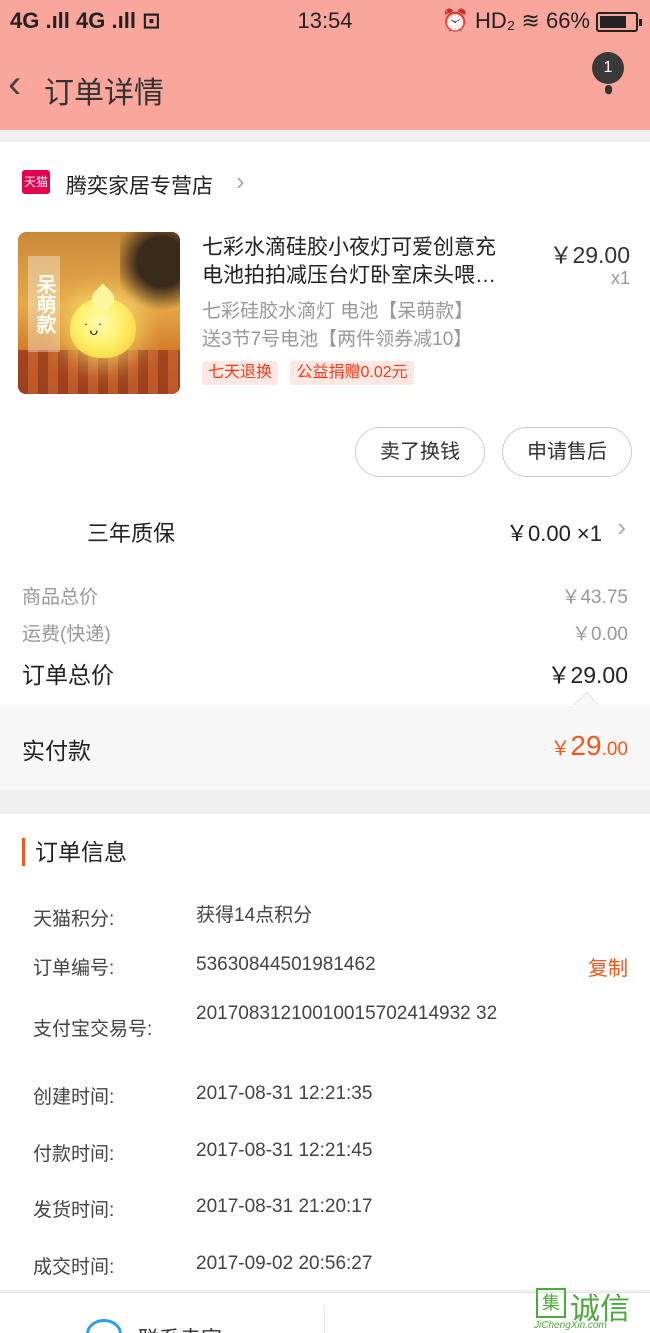  What do you see at coordinates (60, 597) in the screenshot?
I see `goods-total-label: 商品总价` at bounding box center [60, 597].